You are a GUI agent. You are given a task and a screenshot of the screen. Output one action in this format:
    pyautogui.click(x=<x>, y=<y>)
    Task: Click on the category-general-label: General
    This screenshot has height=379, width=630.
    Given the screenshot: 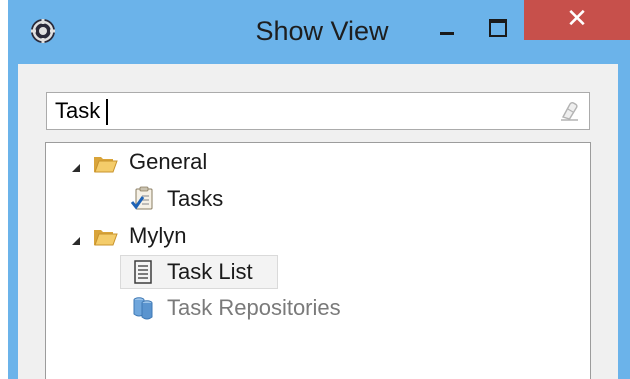 What is the action you would take?
    pyautogui.click(x=168, y=162)
    